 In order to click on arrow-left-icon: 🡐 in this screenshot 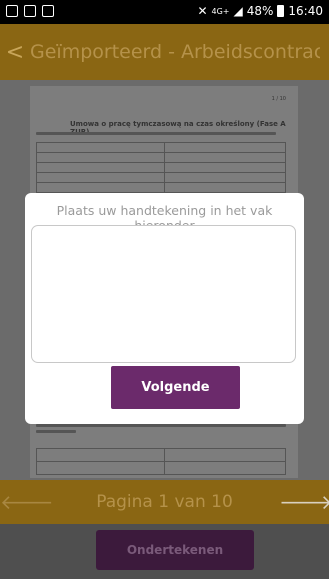, I will do `click(27, 502)`.